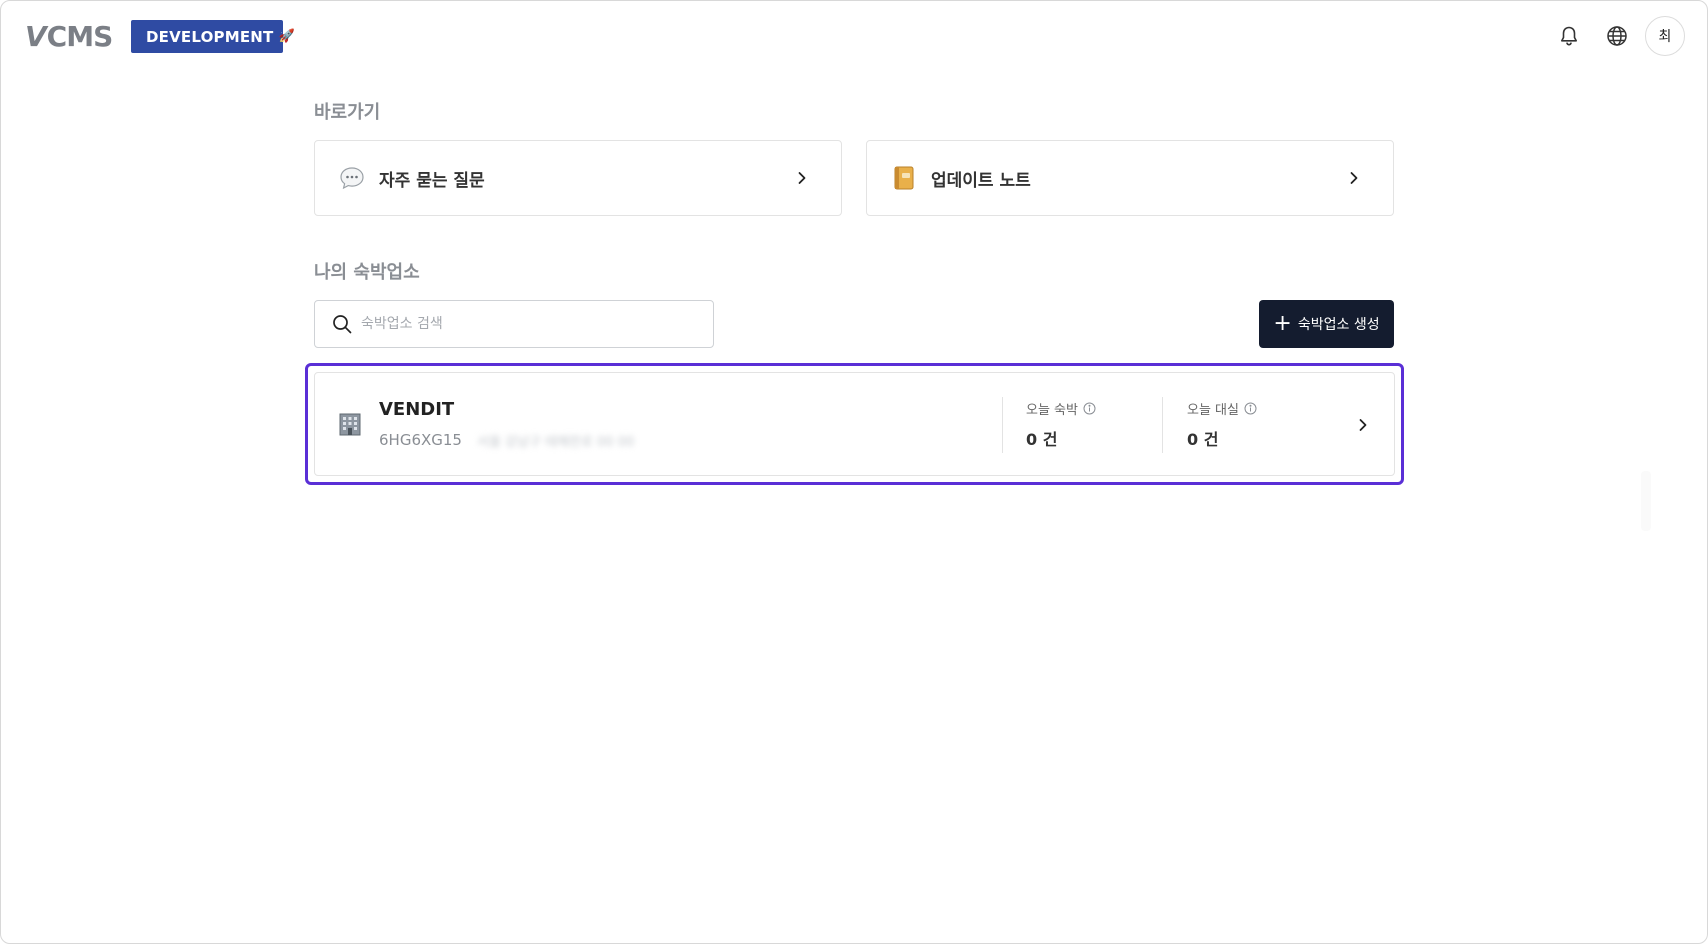 Image resolution: width=1708 pixels, height=944 pixels. I want to click on shortcut-update-notes-card: 업데이트 노트, so click(1130, 178).